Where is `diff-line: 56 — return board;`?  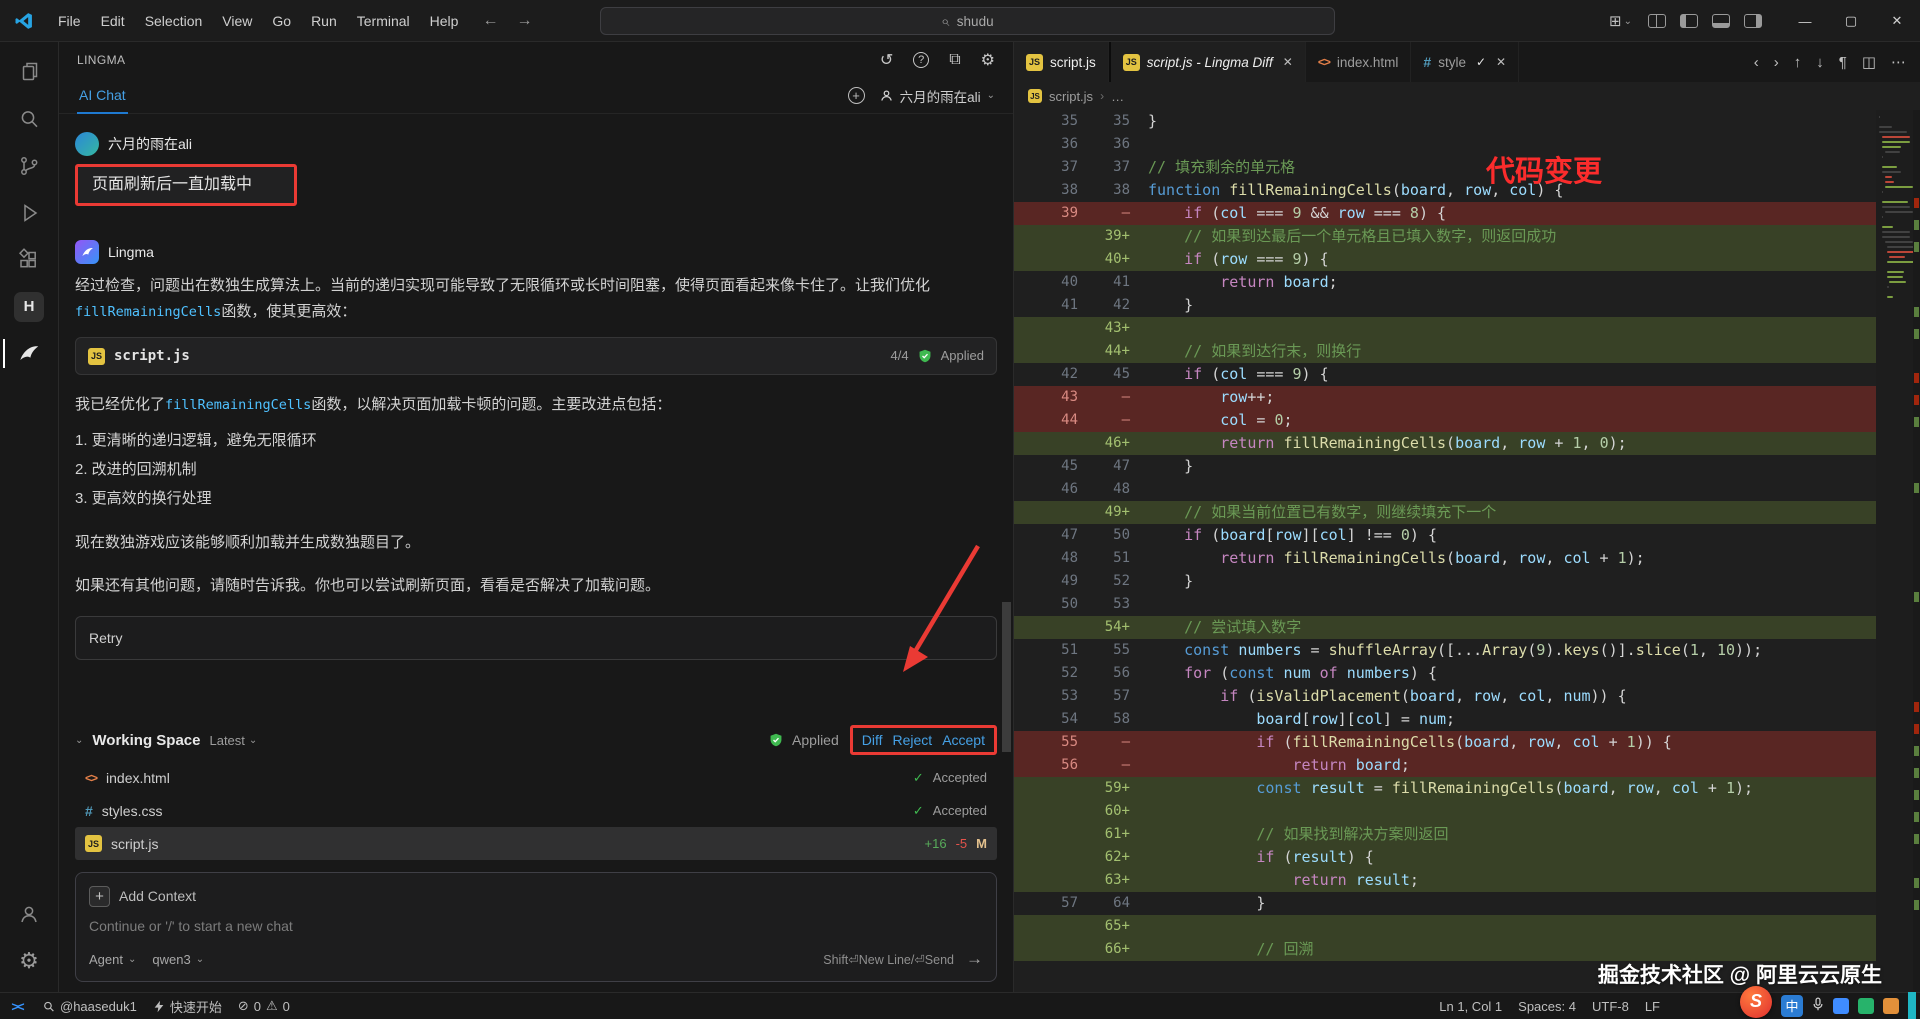
diff-line: 56 — return board; is located at coordinates (1445, 765).